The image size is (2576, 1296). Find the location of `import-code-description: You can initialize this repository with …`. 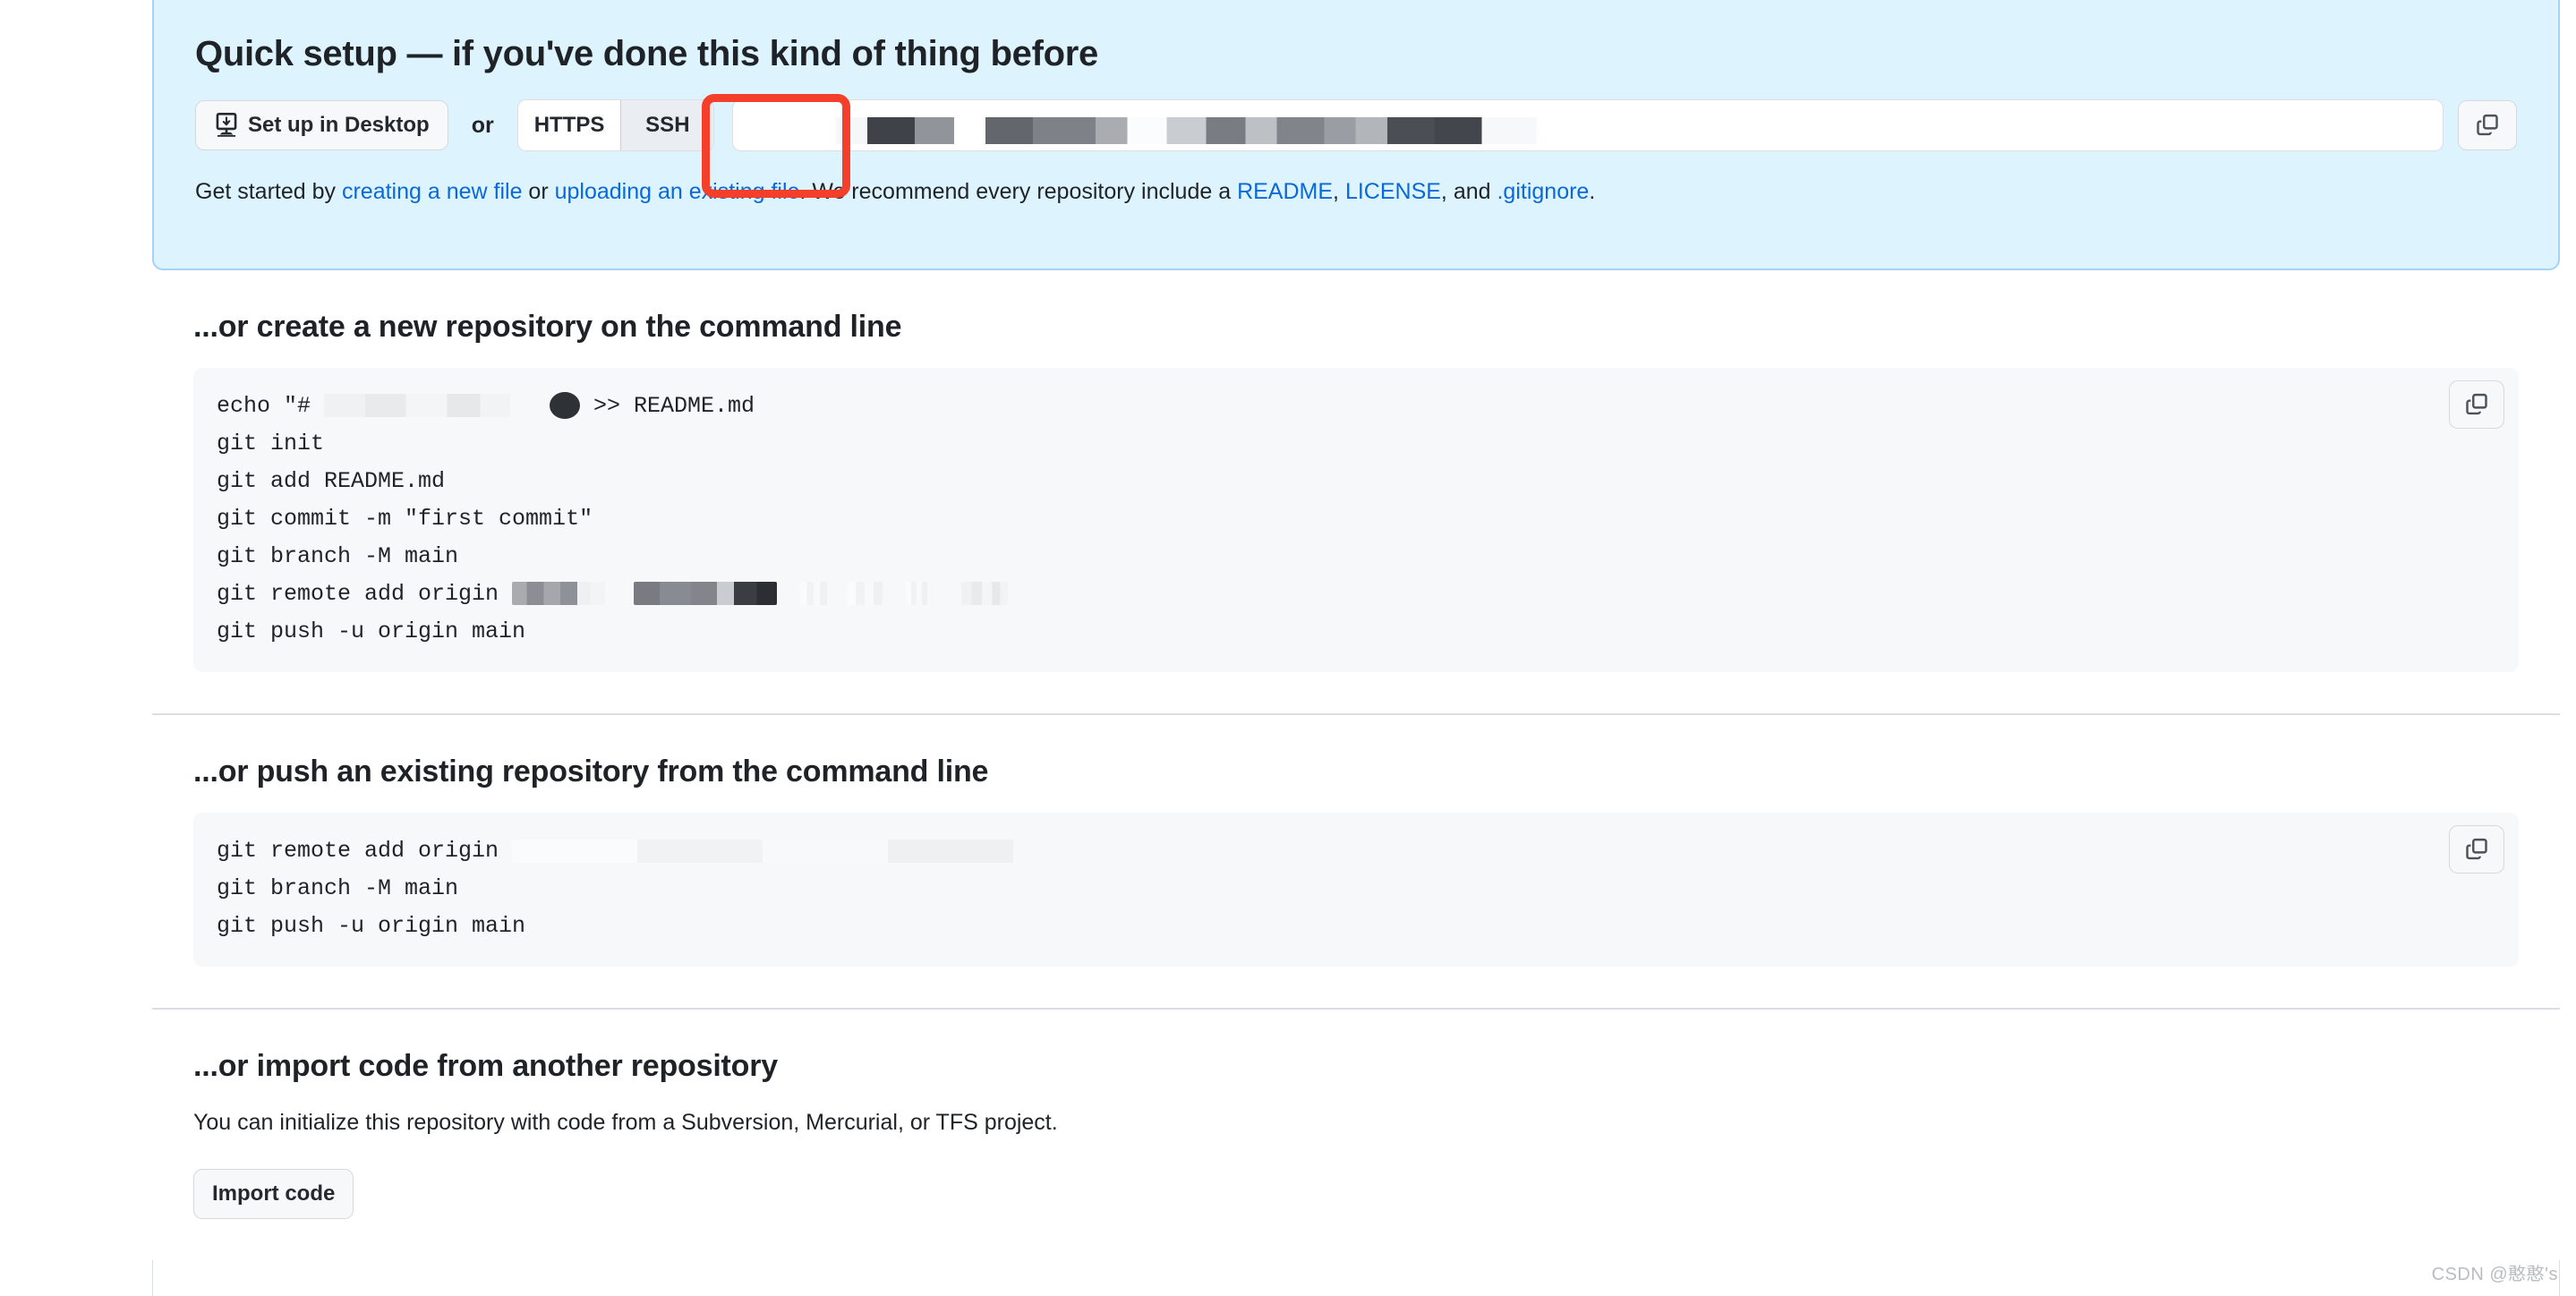

import-code-description: You can initialize this repository with … is located at coordinates (625, 1123).